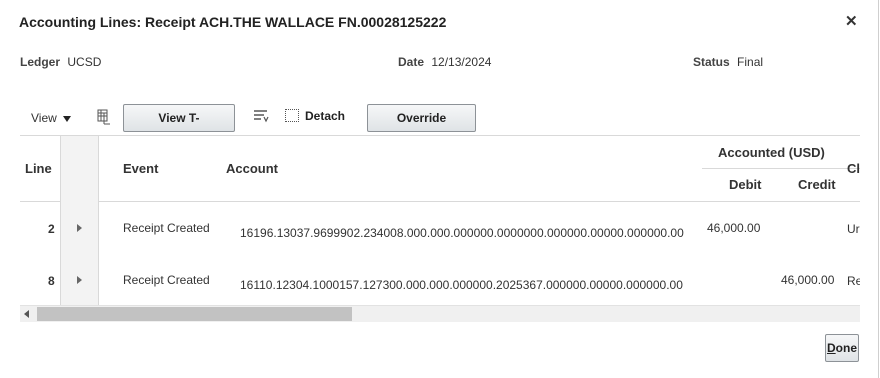 The image size is (880, 378). Describe the element at coordinates (66, 118) in the screenshot. I see `caret-down-icon` at that location.